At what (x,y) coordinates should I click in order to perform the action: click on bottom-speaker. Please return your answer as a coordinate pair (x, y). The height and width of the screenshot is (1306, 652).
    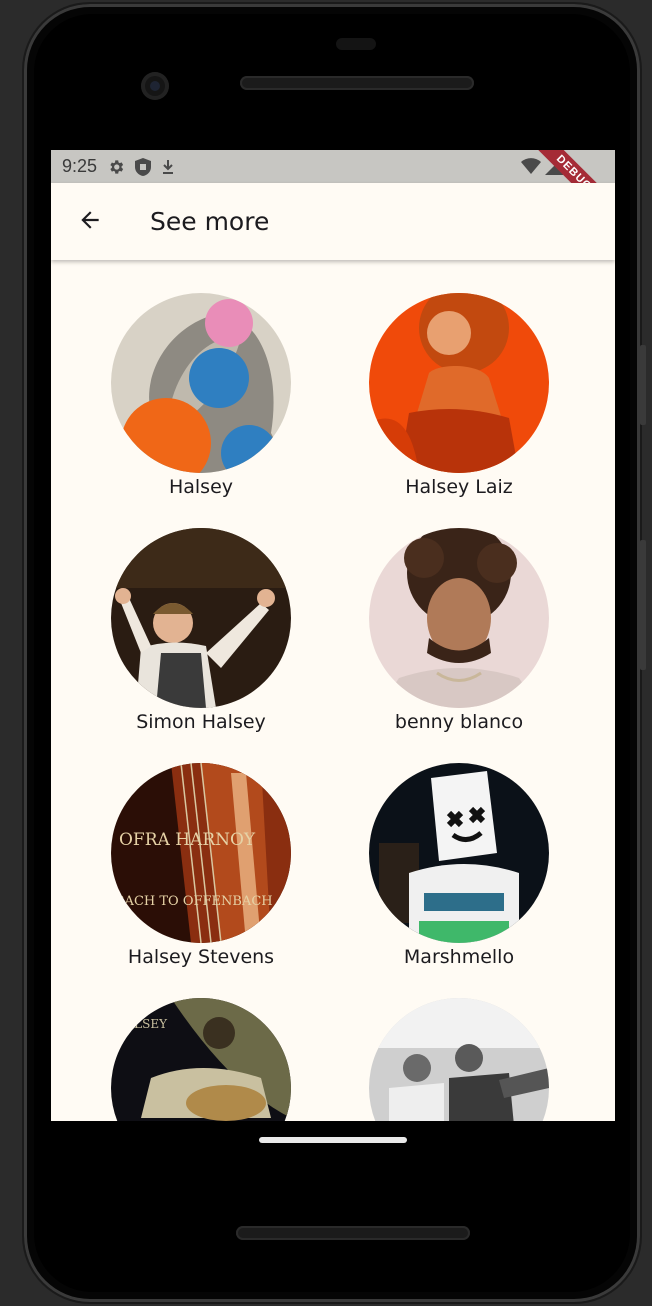
    Looking at the image, I should click on (353, 1233).